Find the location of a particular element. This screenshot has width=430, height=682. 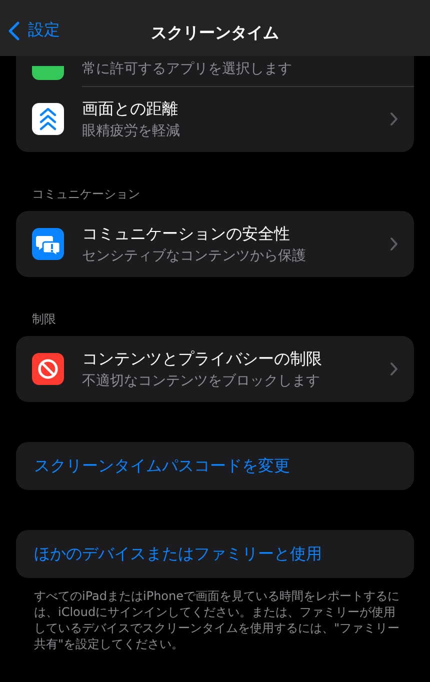

row-subtitle: 不適切なコンテンツをブロックします is located at coordinates (201, 381).